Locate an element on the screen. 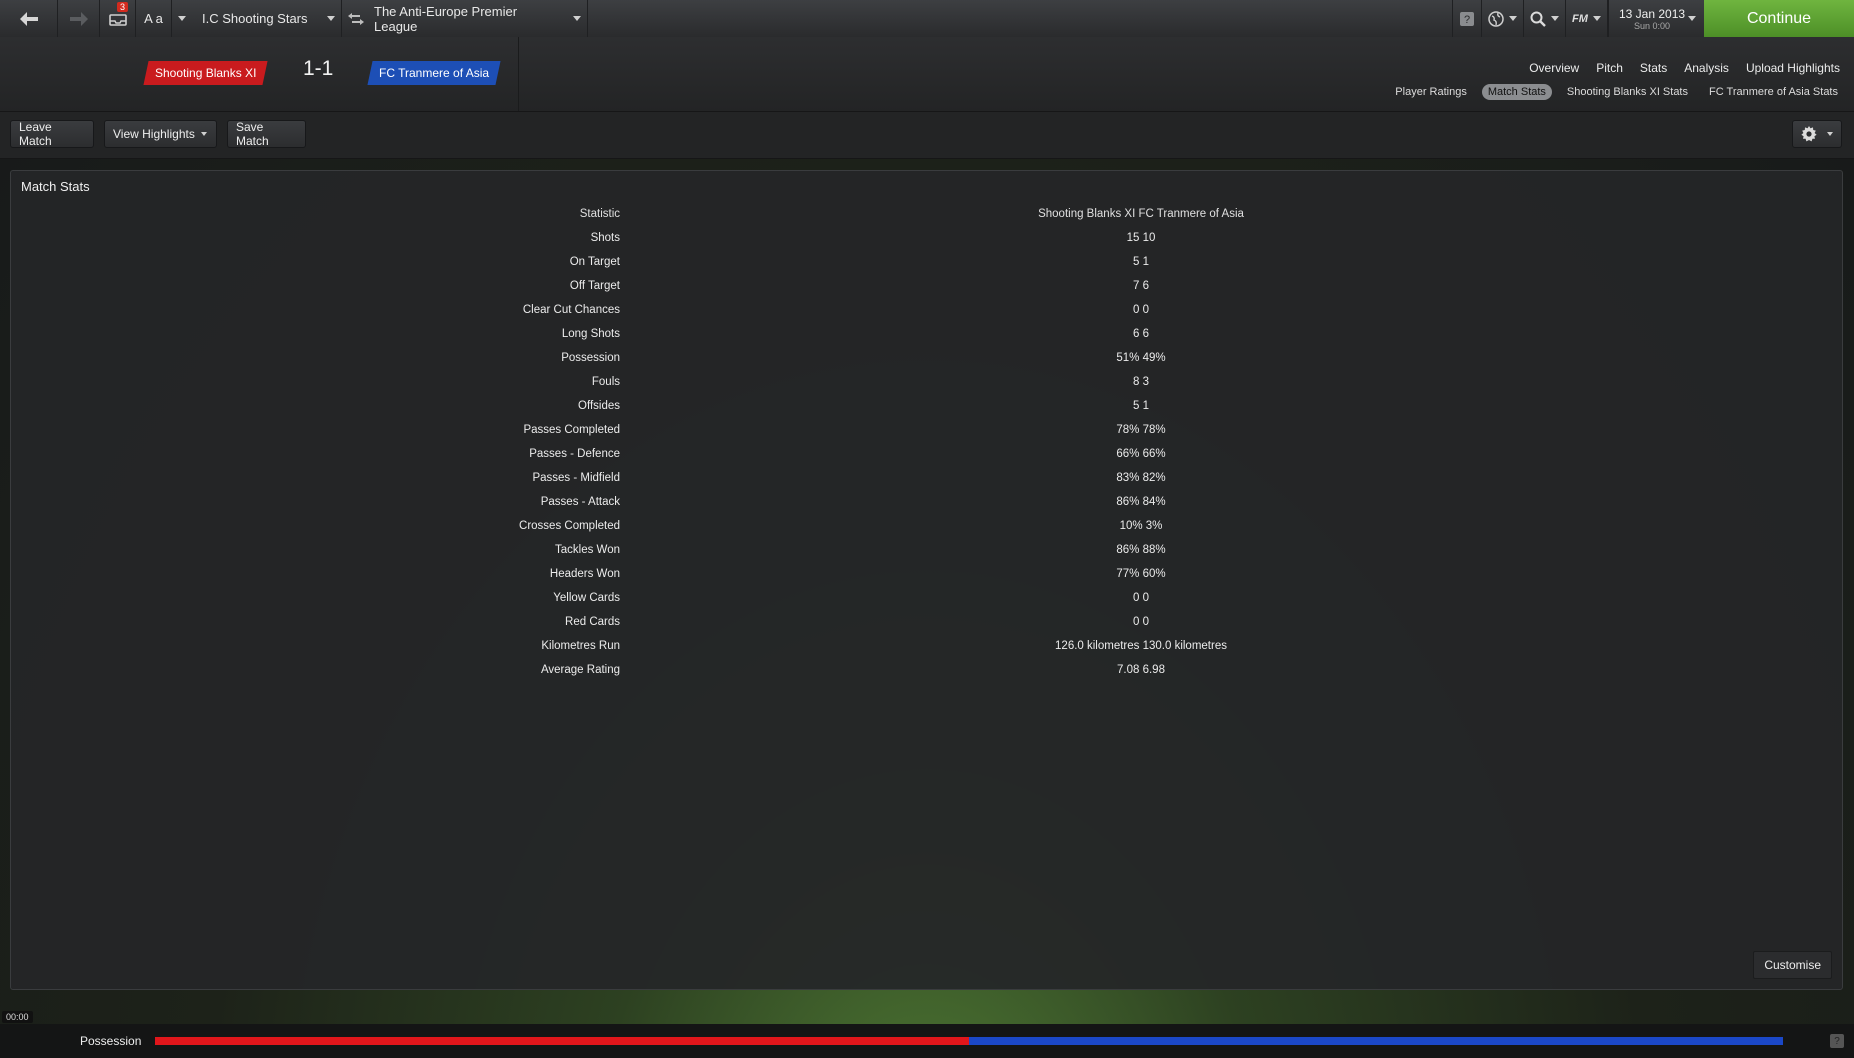 Image resolution: width=1854 pixels, height=1058 pixels. save-match-button: Save Match is located at coordinates (266, 134).